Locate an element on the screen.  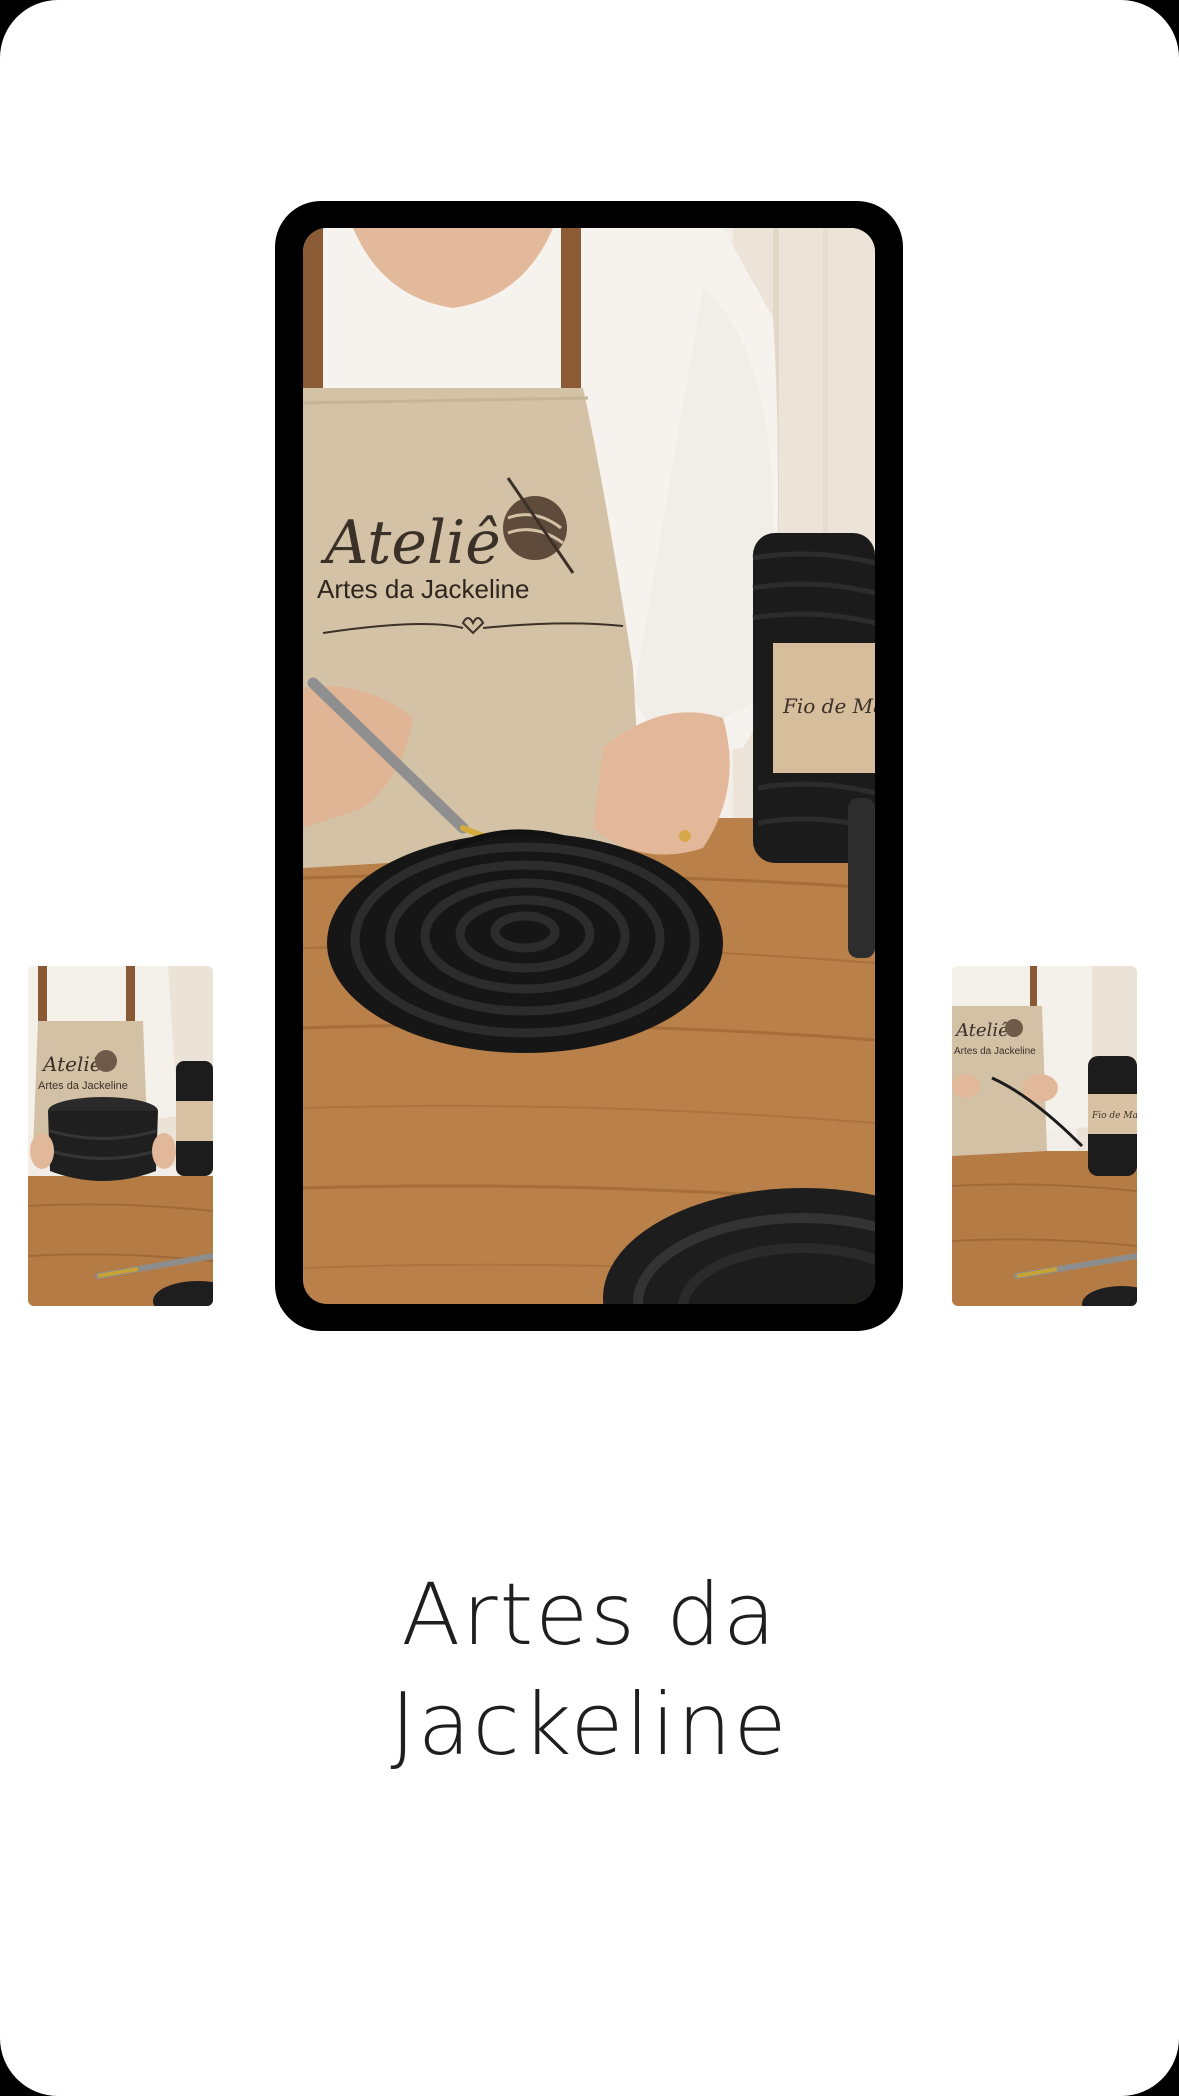
carousel-slide-previous: Ateliê Artes da Jackeline is located at coordinates (120, 1136).